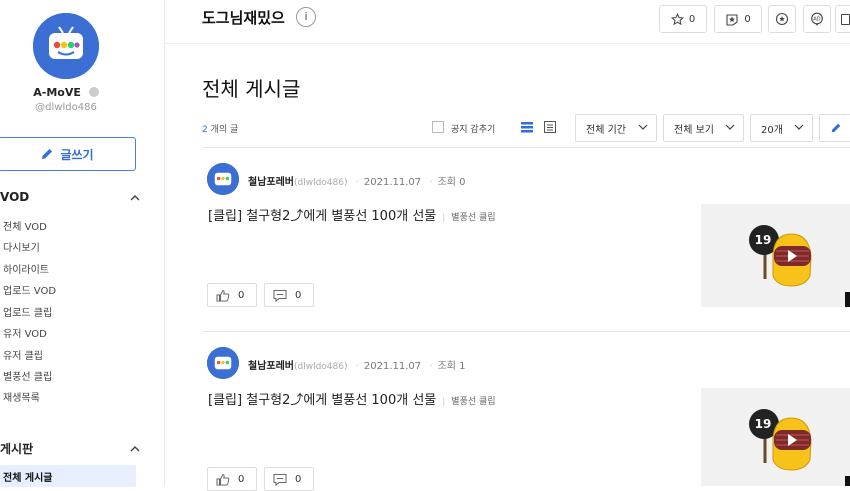  I want to click on sidebar-item-replay: 다시보기, so click(21, 246).